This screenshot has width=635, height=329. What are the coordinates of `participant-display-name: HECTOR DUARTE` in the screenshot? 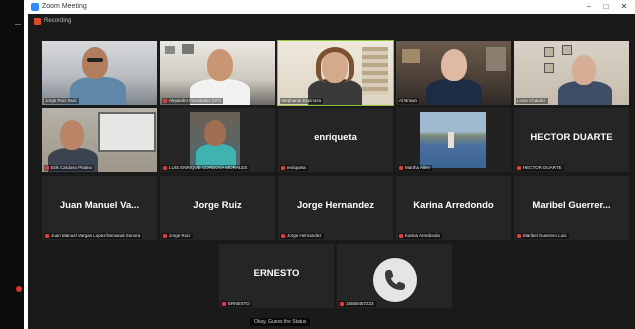 It's located at (571, 137).